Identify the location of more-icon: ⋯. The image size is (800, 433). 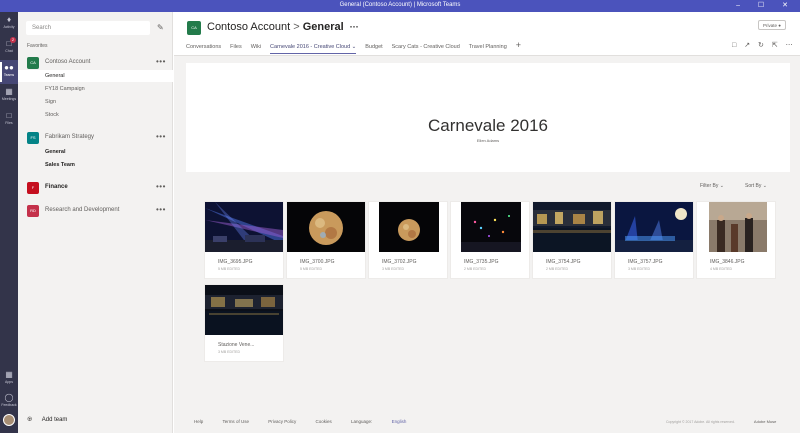
(789, 45).